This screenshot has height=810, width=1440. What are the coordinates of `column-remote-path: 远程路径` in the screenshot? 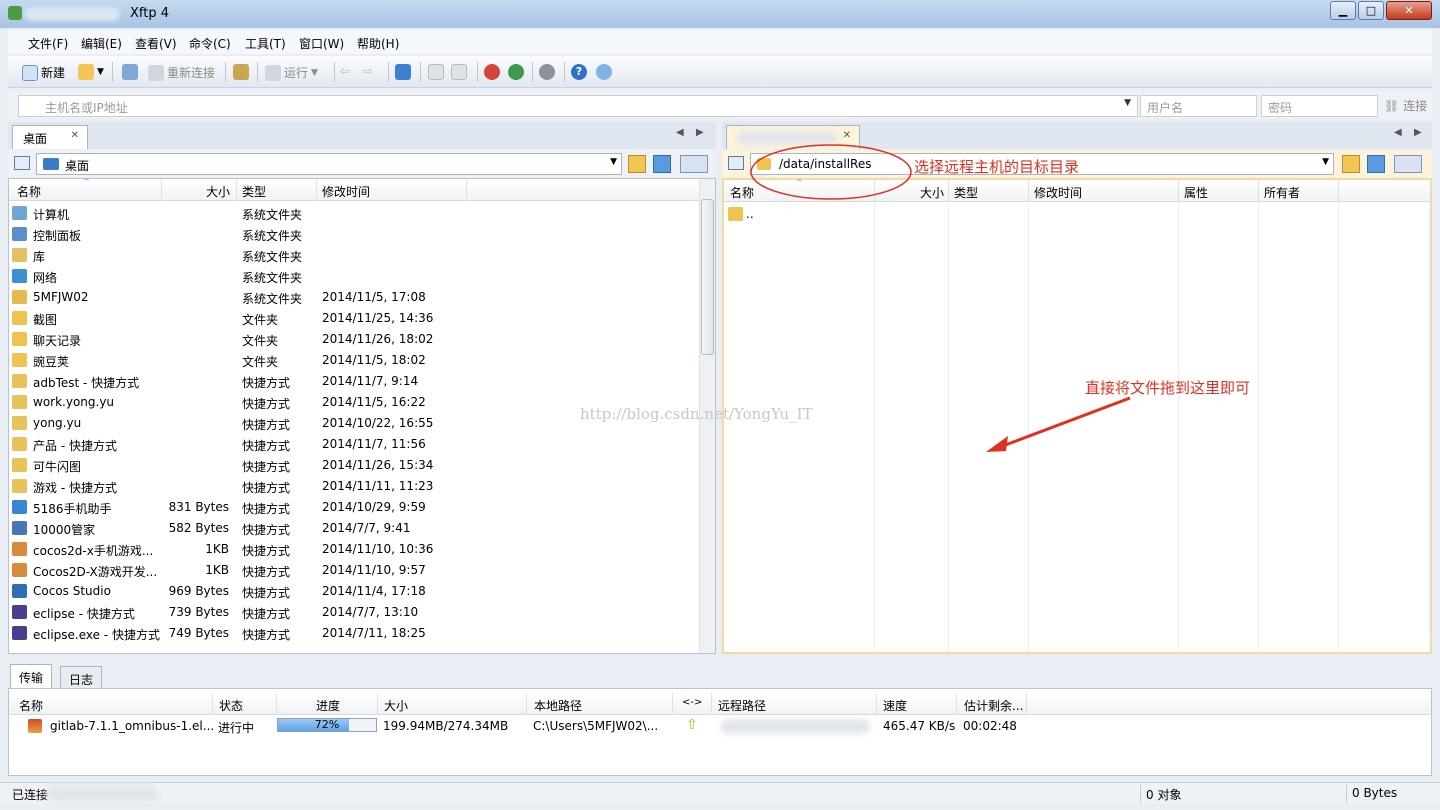 It's located at (742, 705).